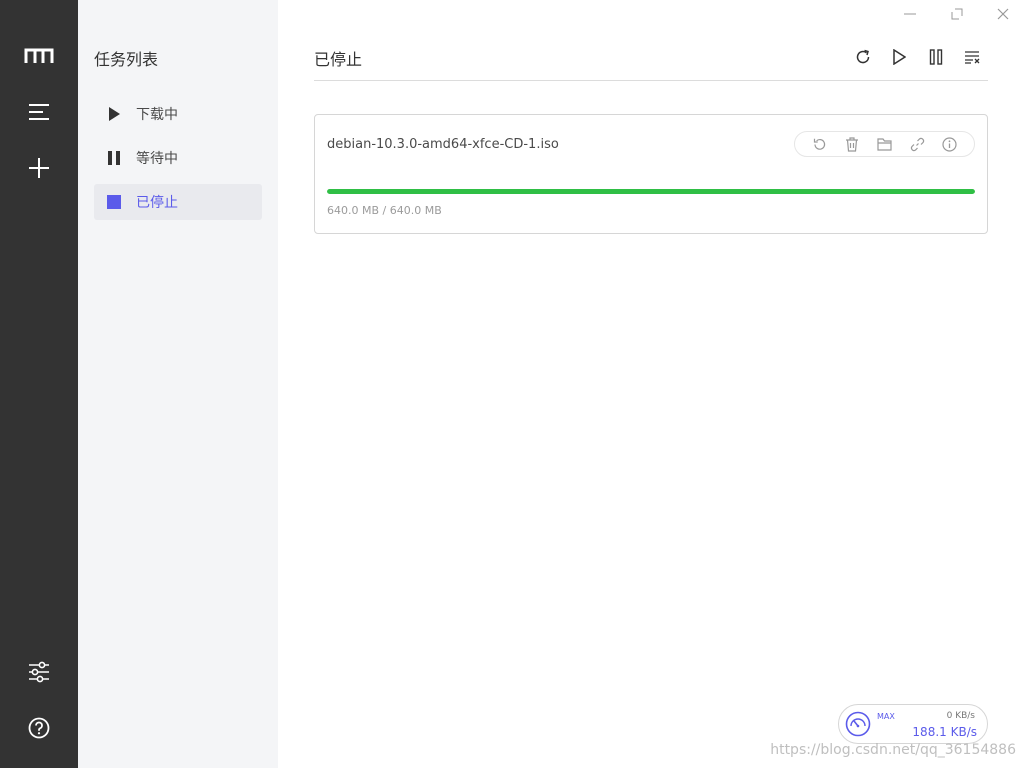  What do you see at coordinates (384, 210) in the screenshot?
I see `task-size: 640.0 MB / 640.0 MB` at bounding box center [384, 210].